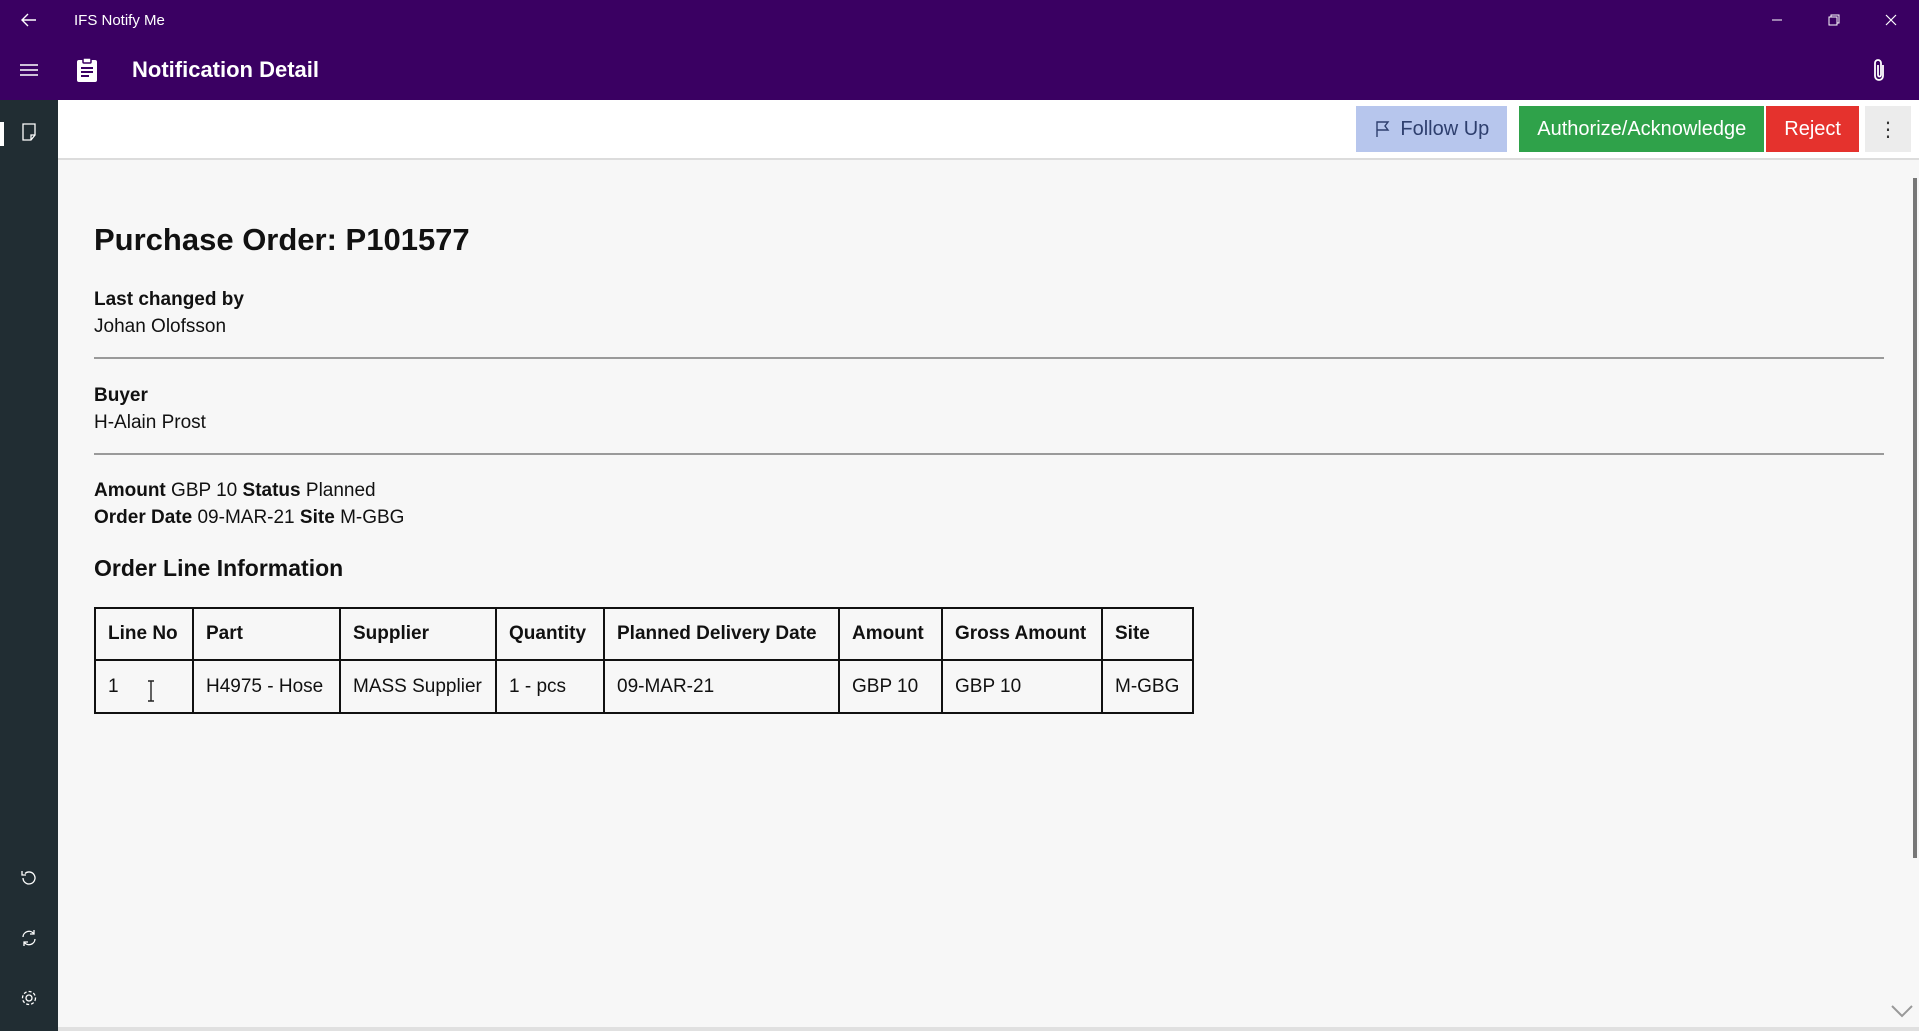 The width and height of the screenshot is (1919, 1031). Describe the element at coordinates (282, 239) in the screenshot. I see `page-title: Purchase Order: P101577` at that location.